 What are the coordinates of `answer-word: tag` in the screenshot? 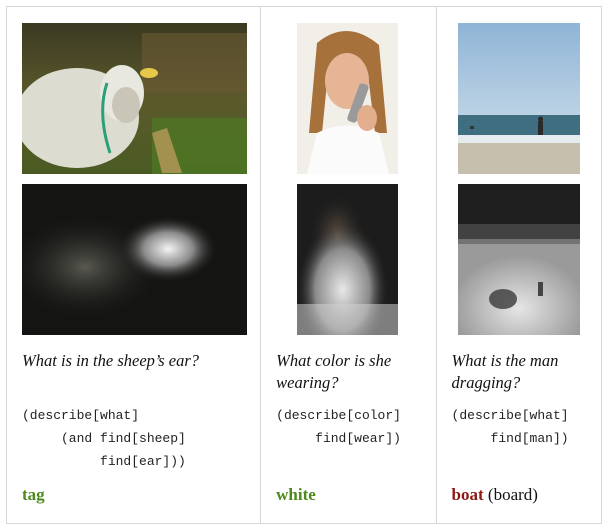 It's located at (33, 494).